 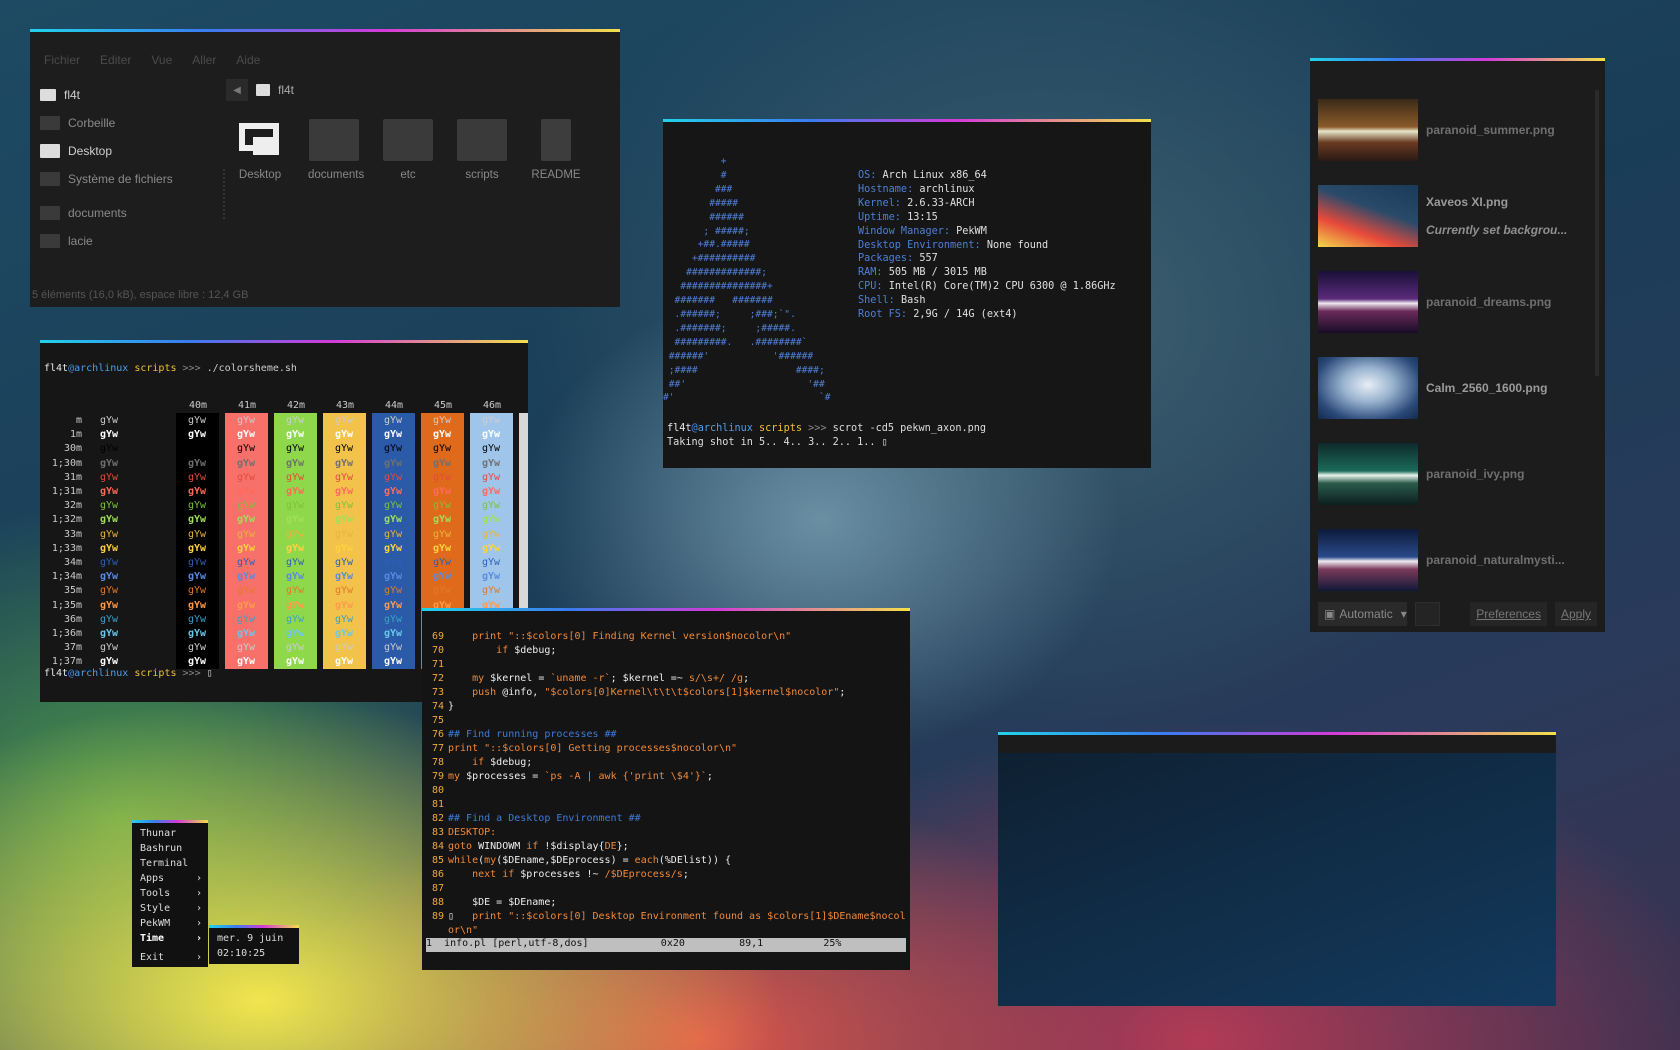 I want to click on path-bar: ◀ fl4t, so click(x=260, y=90).